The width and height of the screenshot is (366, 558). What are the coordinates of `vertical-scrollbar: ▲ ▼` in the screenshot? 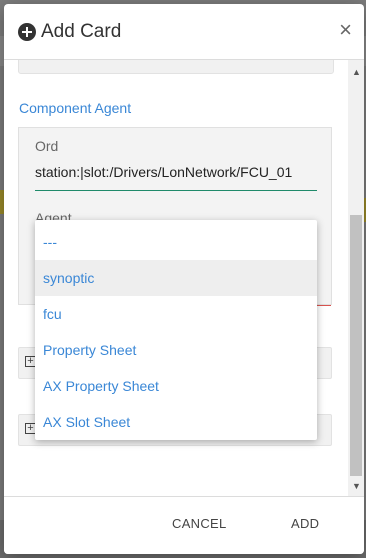 It's located at (356, 278).